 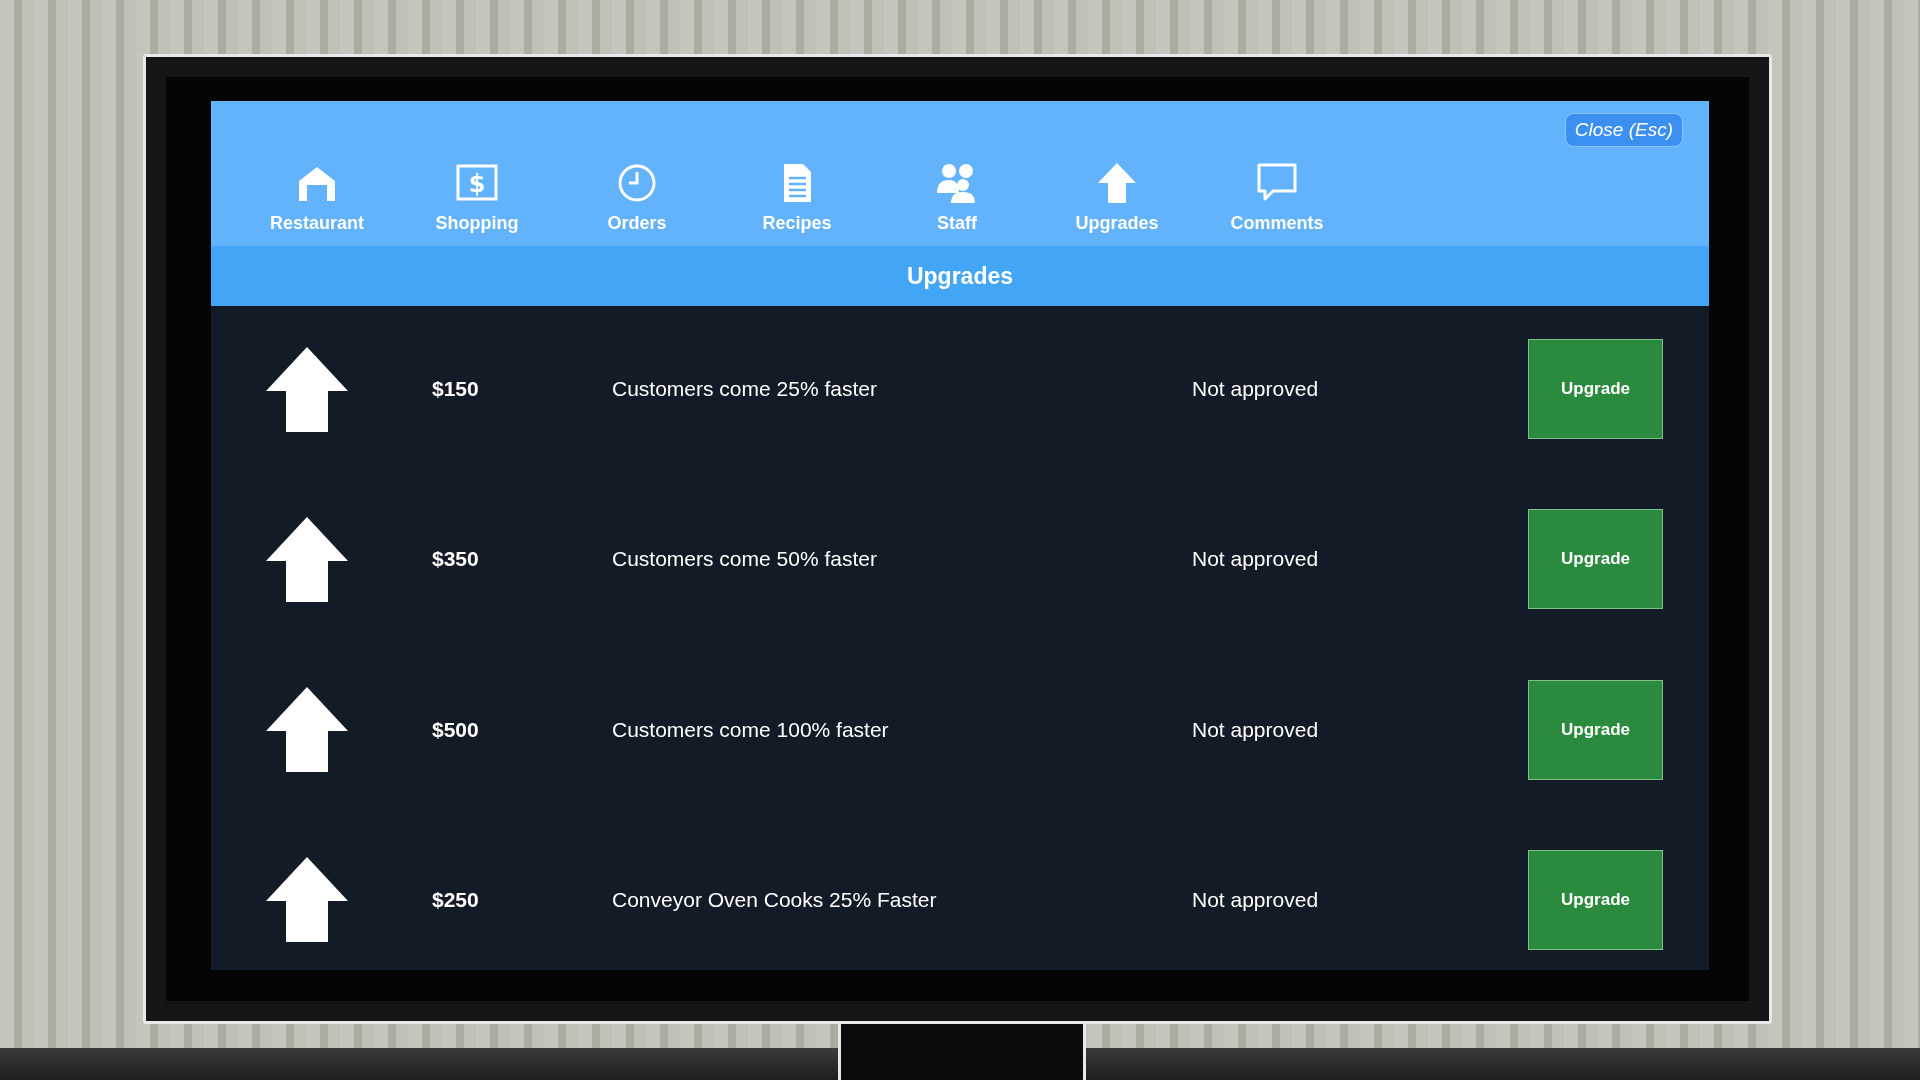 What do you see at coordinates (456, 729) in the screenshot?
I see `price: $500` at bounding box center [456, 729].